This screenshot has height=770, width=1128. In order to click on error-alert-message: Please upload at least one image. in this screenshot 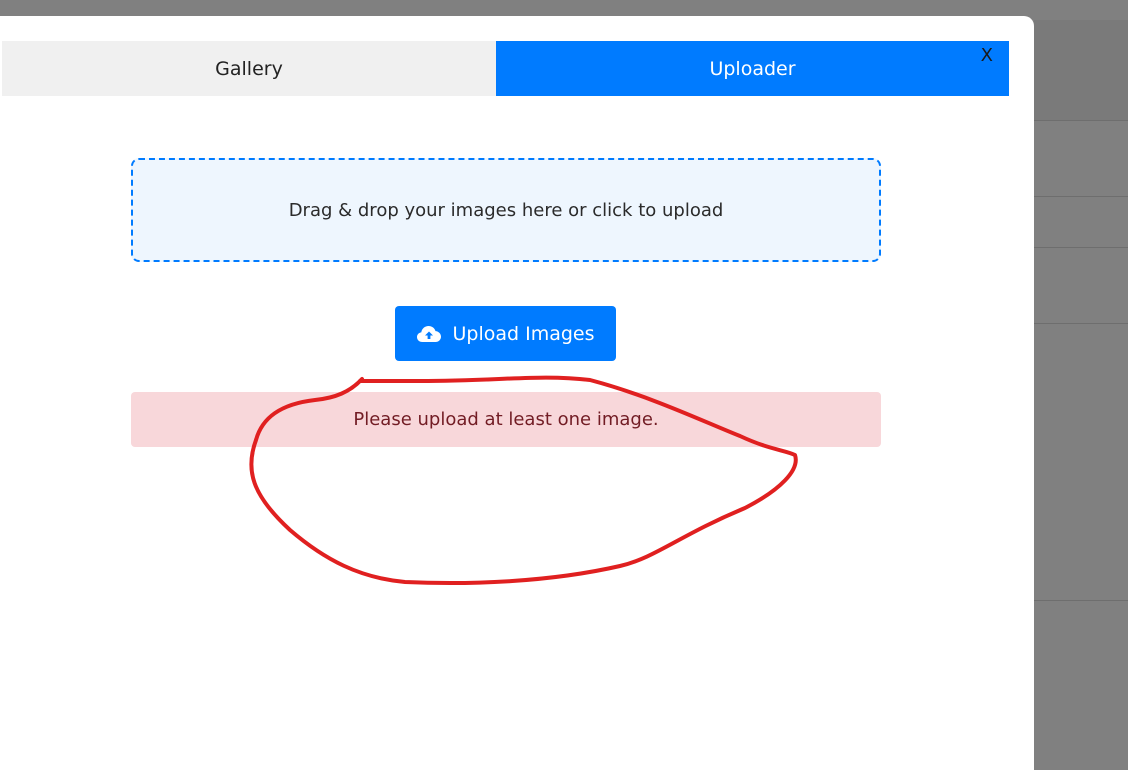, I will do `click(506, 419)`.